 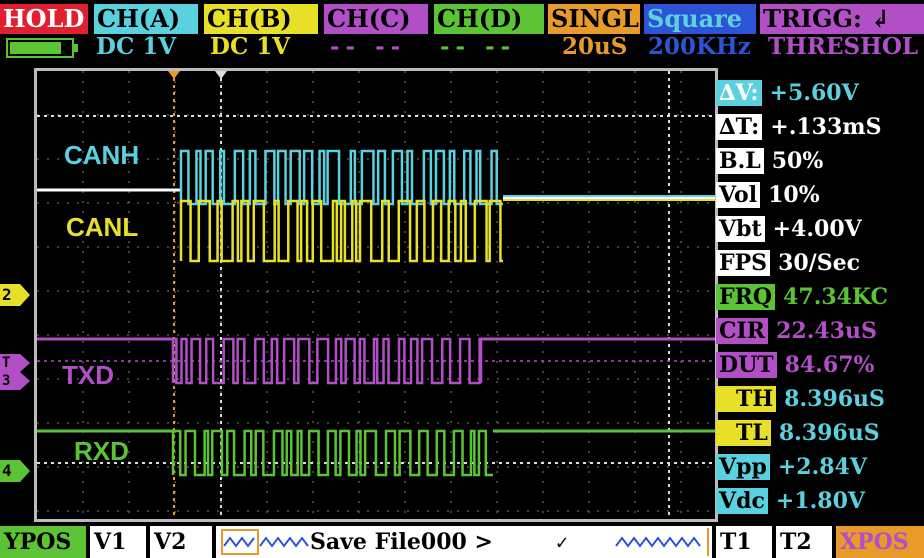 I want to click on measurement-cycle: CIR 22.43uS, so click(x=796, y=331).